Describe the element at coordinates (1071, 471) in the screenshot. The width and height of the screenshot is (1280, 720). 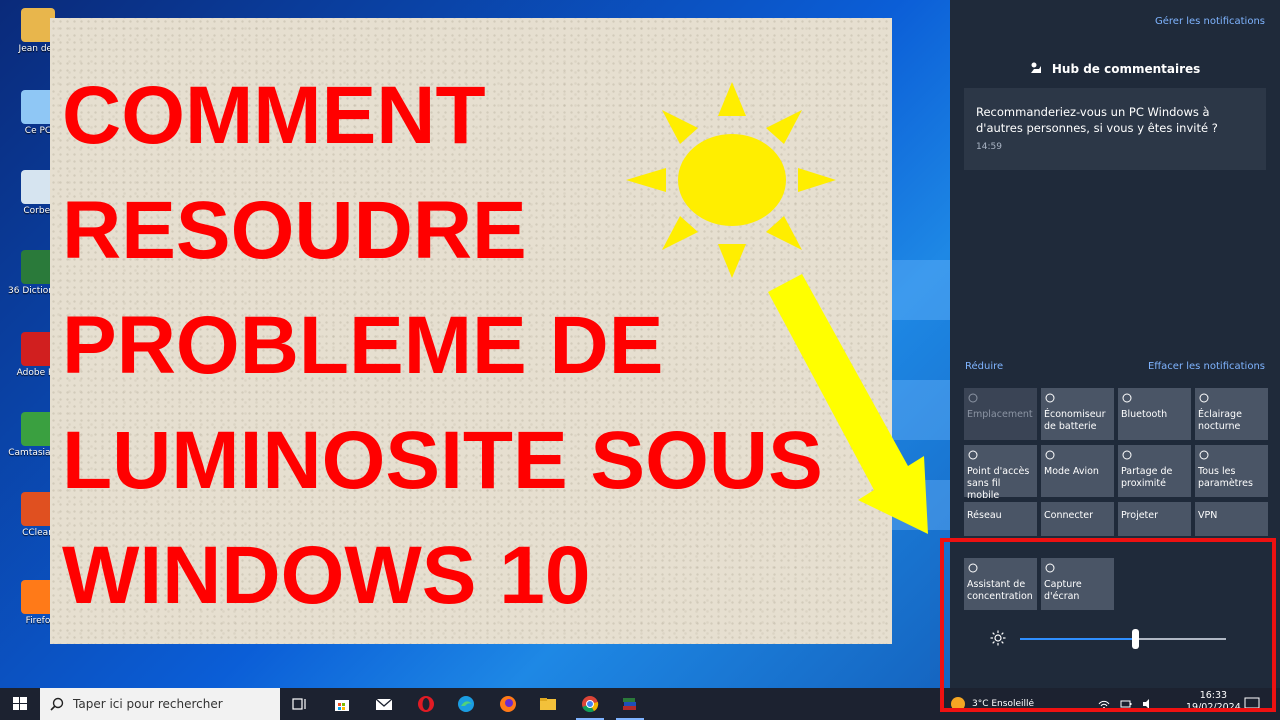
I see `quick-action-label: Mode Avion` at that location.